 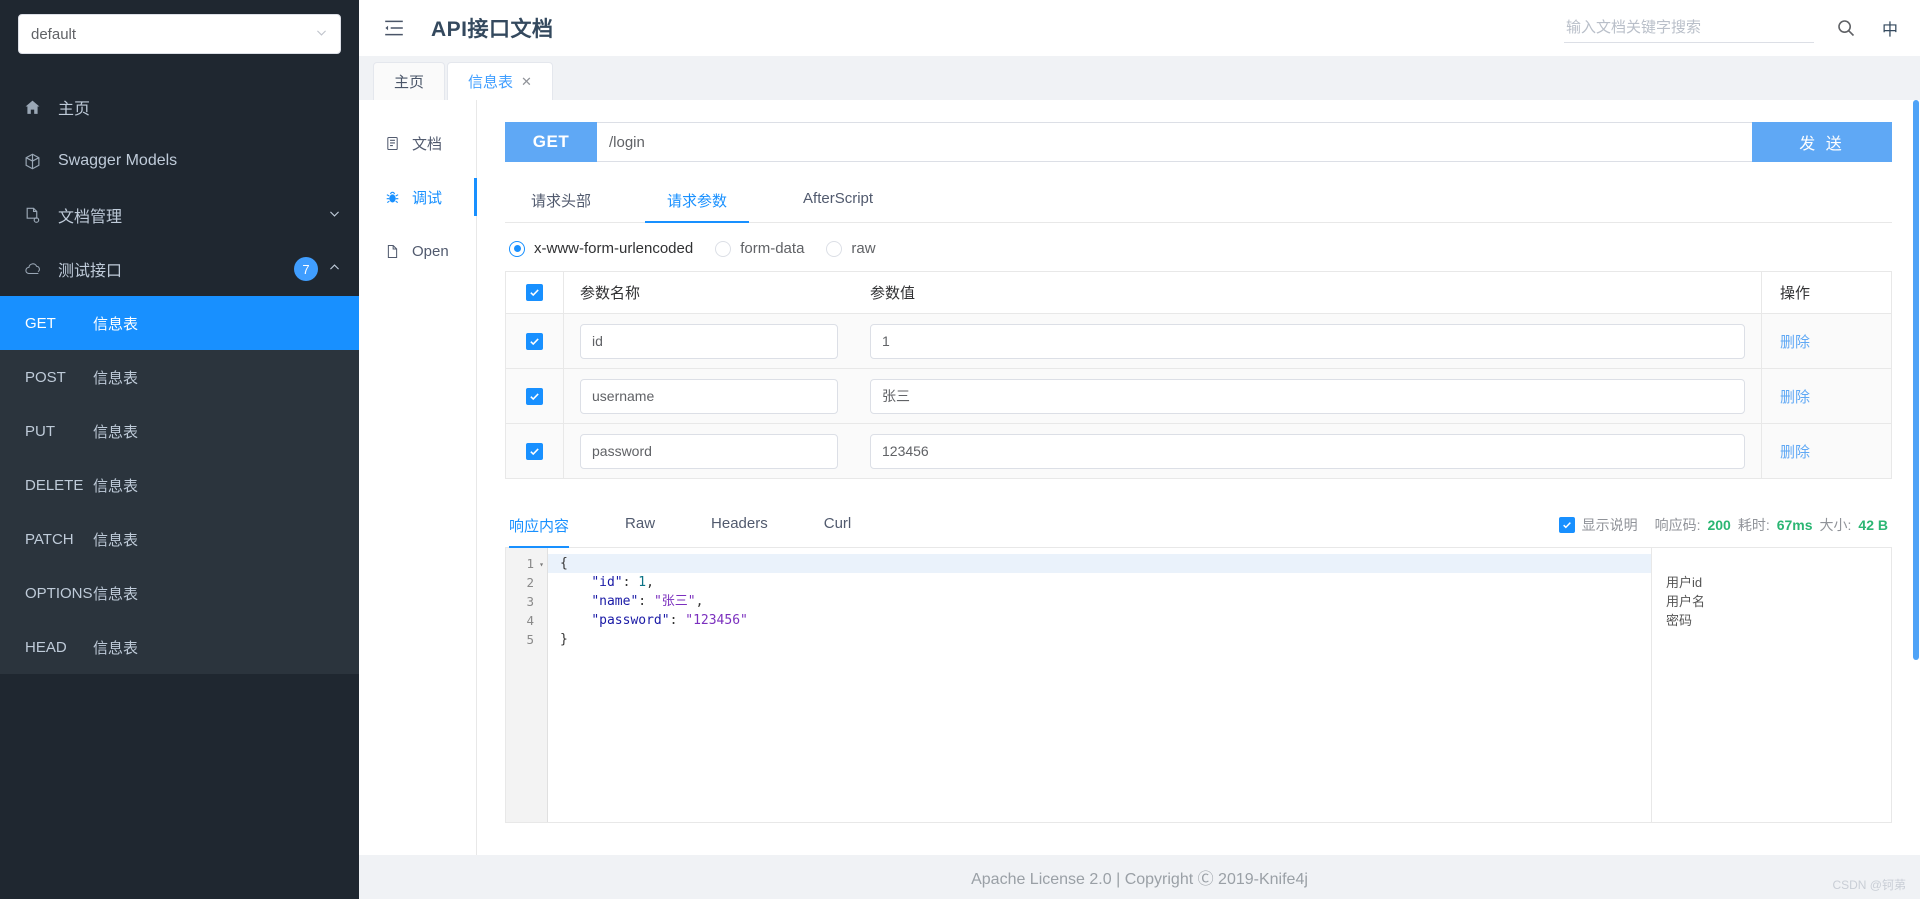 What do you see at coordinates (492, 29) in the screenshot?
I see `page-title: API接口文档` at bounding box center [492, 29].